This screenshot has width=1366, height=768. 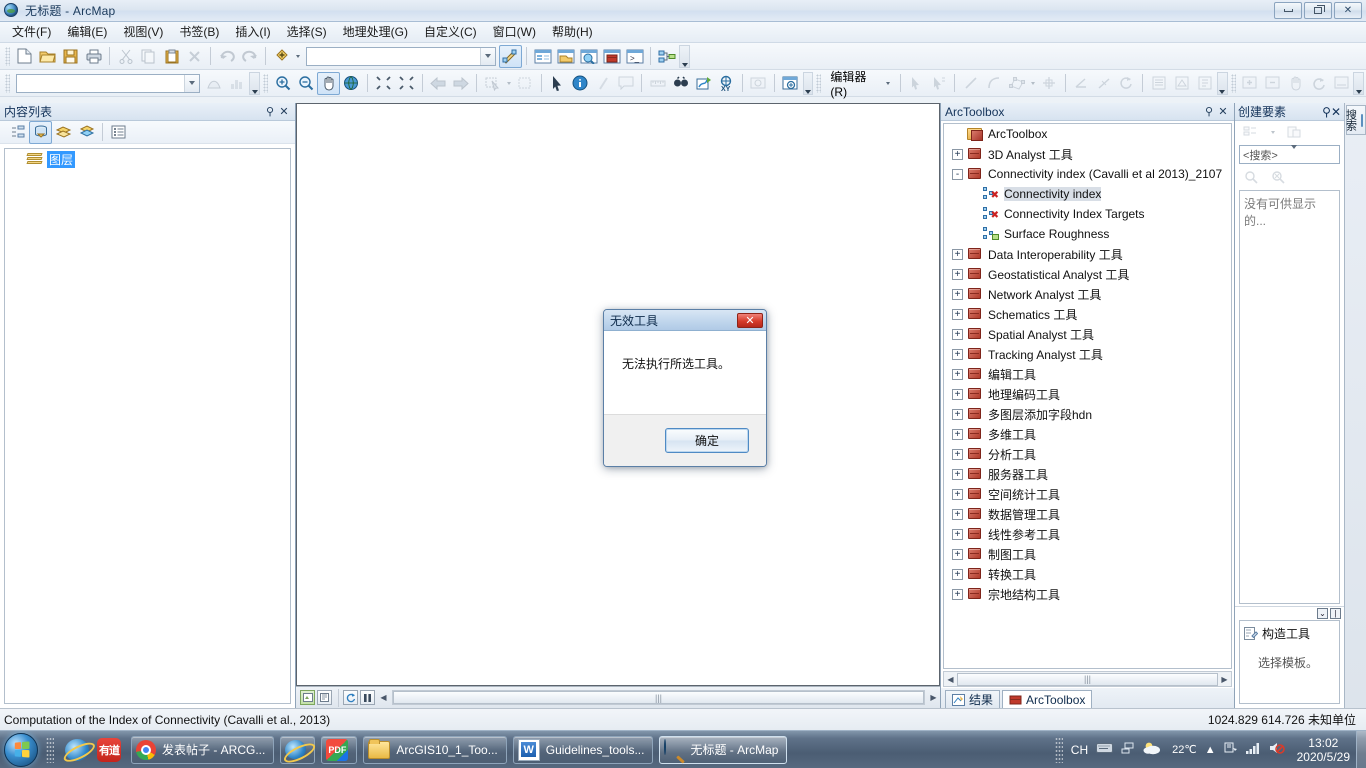 I want to click on classify-icon, so click(x=214, y=83).